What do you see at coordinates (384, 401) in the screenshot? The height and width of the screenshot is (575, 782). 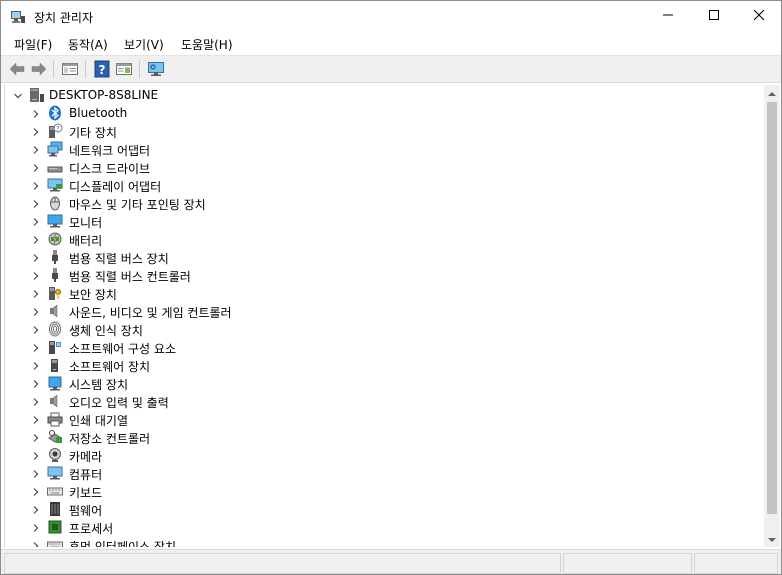 I see `tree-item: 오디오 입력 및 출력` at bounding box center [384, 401].